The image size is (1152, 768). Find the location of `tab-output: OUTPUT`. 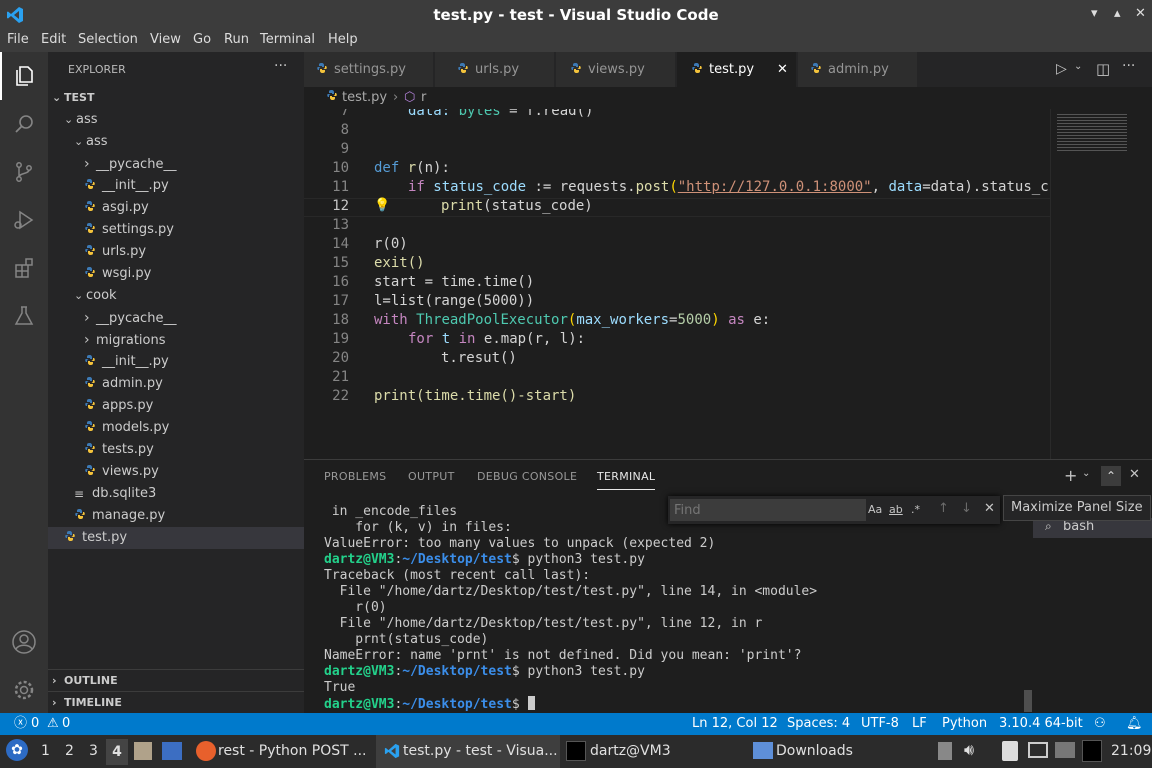

tab-output: OUTPUT is located at coordinates (431, 476).